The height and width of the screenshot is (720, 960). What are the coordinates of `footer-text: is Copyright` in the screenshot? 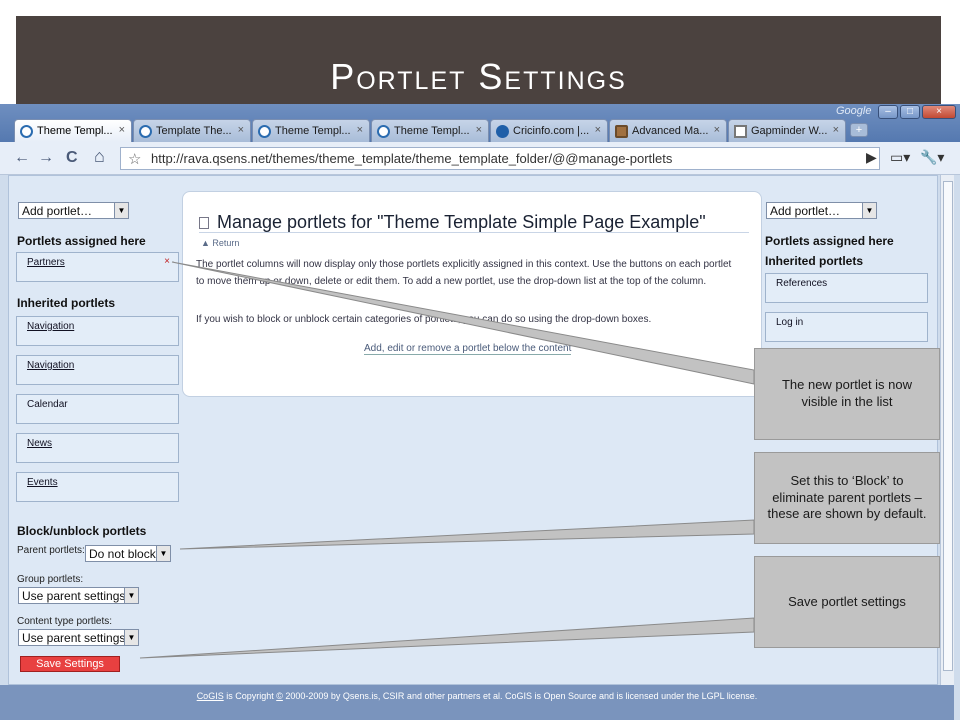 It's located at (250, 696).